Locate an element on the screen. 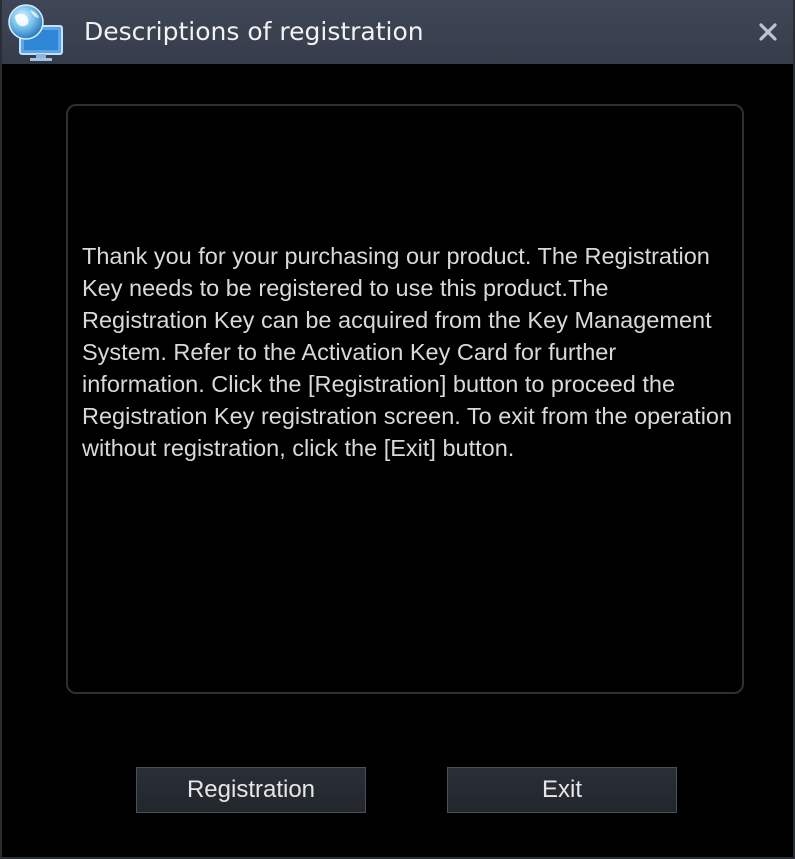 This screenshot has height=859, width=795. close-icon is located at coordinates (768, 32).